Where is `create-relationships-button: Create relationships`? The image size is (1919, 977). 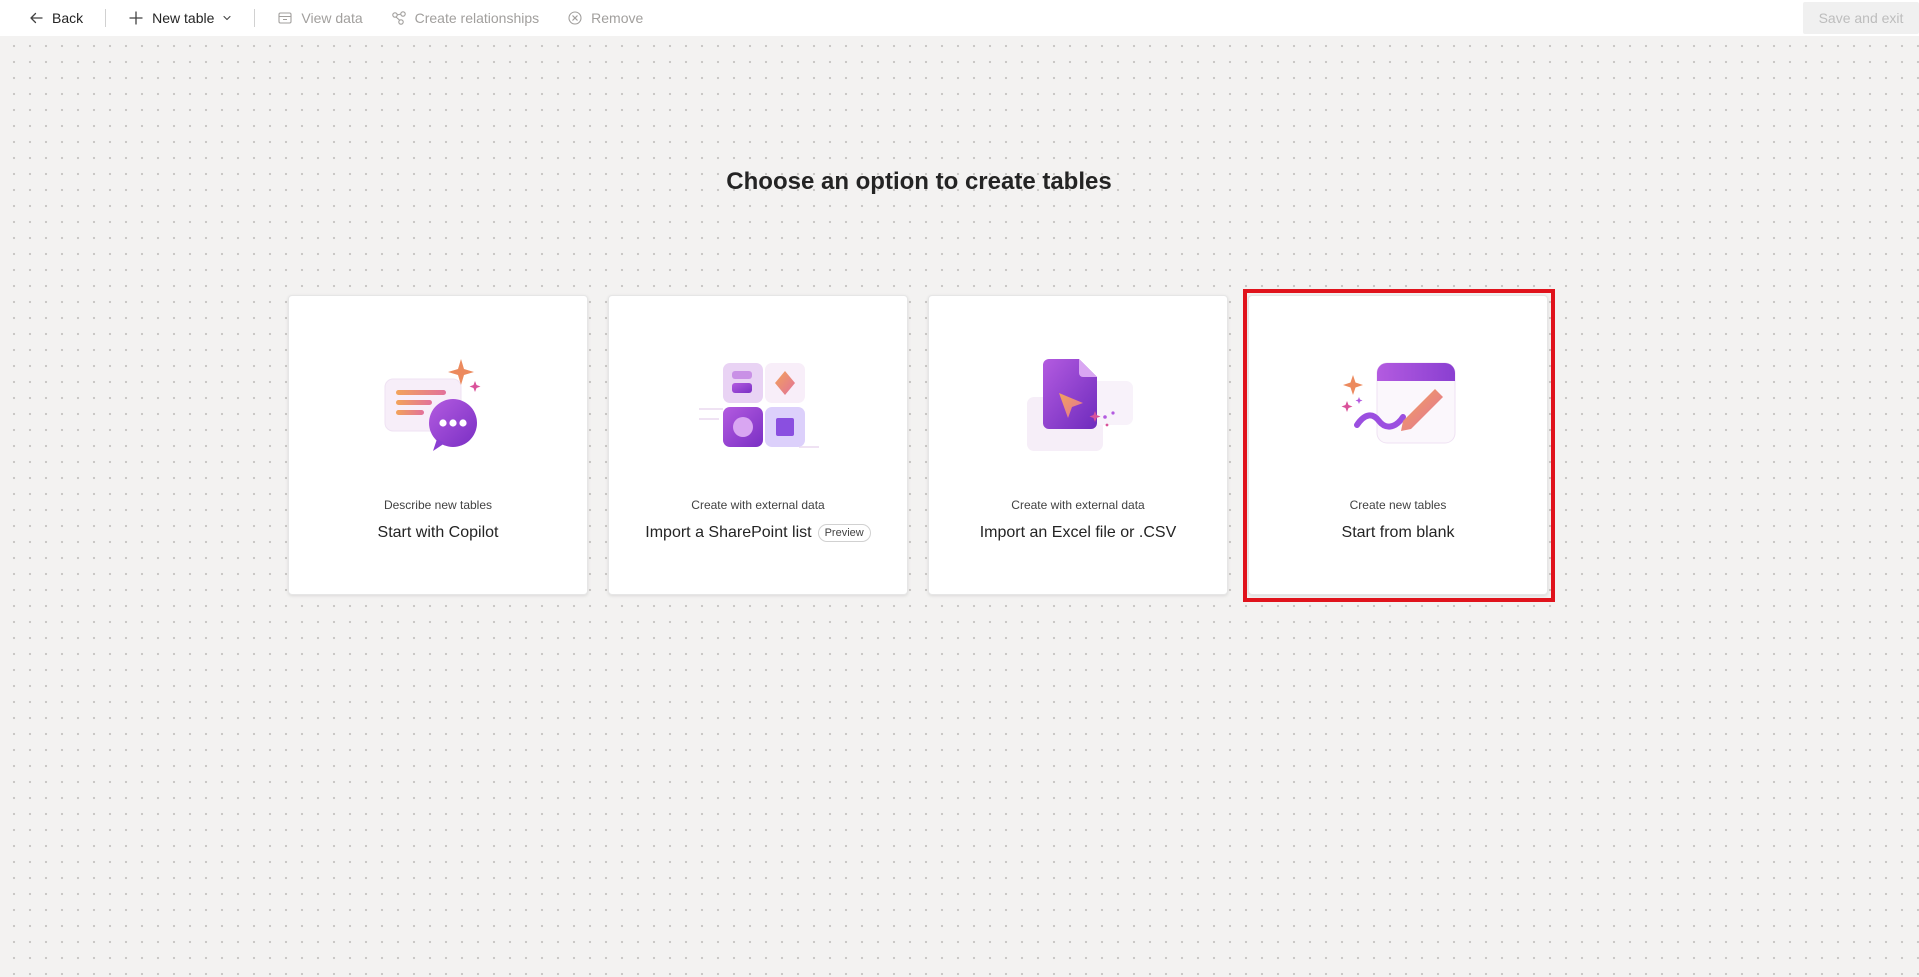
create-relationships-button: Create relationships is located at coordinates (465, 18).